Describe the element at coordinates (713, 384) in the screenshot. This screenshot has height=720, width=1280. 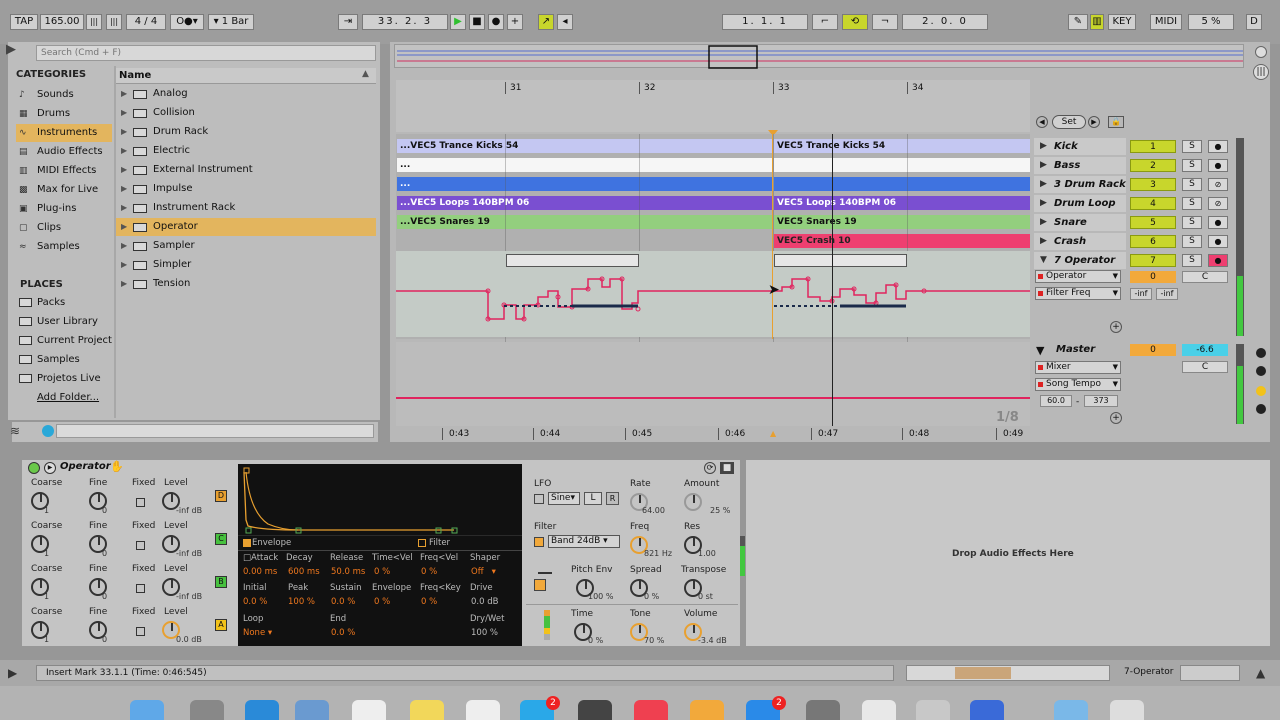
I see `master-lane: 1/8` at that location.